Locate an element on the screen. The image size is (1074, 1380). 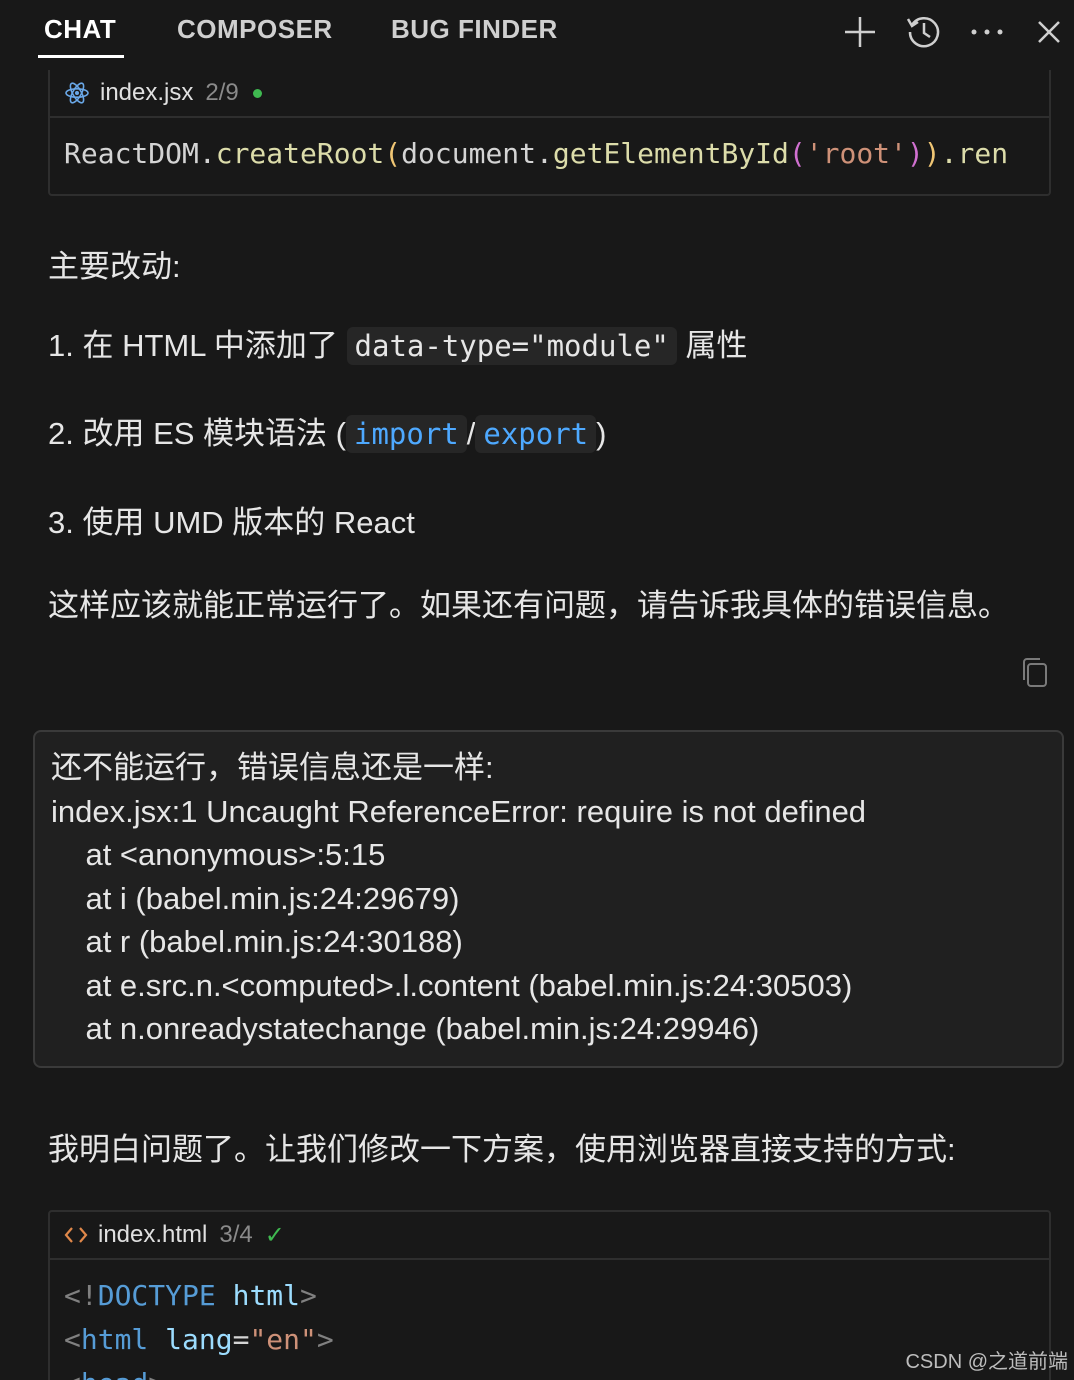
code-line: <html lang="en"> is located at coordinates (199, 1339).